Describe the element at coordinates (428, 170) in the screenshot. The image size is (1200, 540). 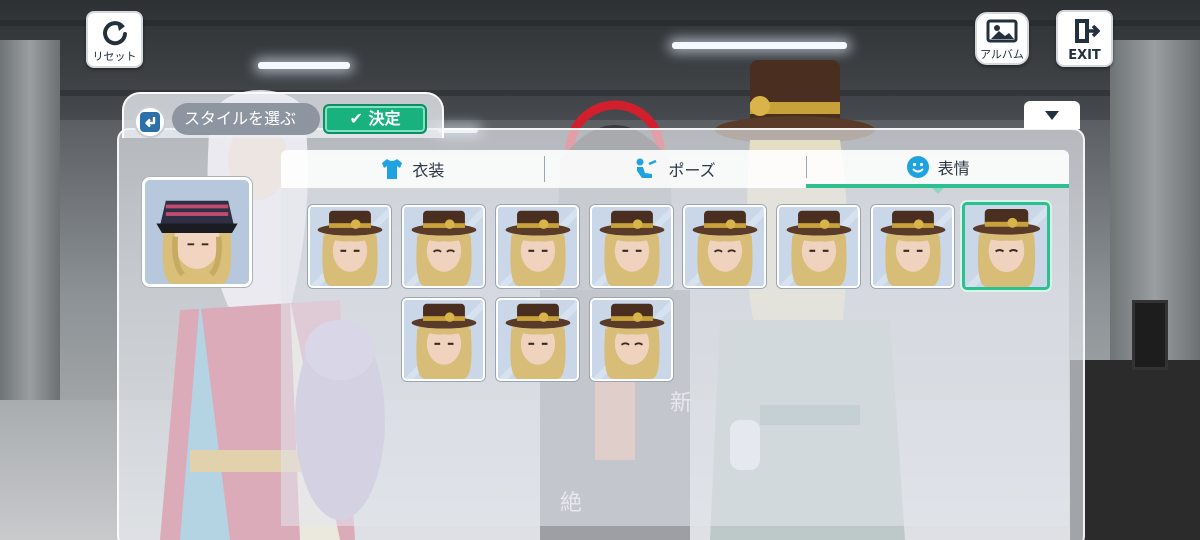
I see `tab-label: 衣装` at that location.